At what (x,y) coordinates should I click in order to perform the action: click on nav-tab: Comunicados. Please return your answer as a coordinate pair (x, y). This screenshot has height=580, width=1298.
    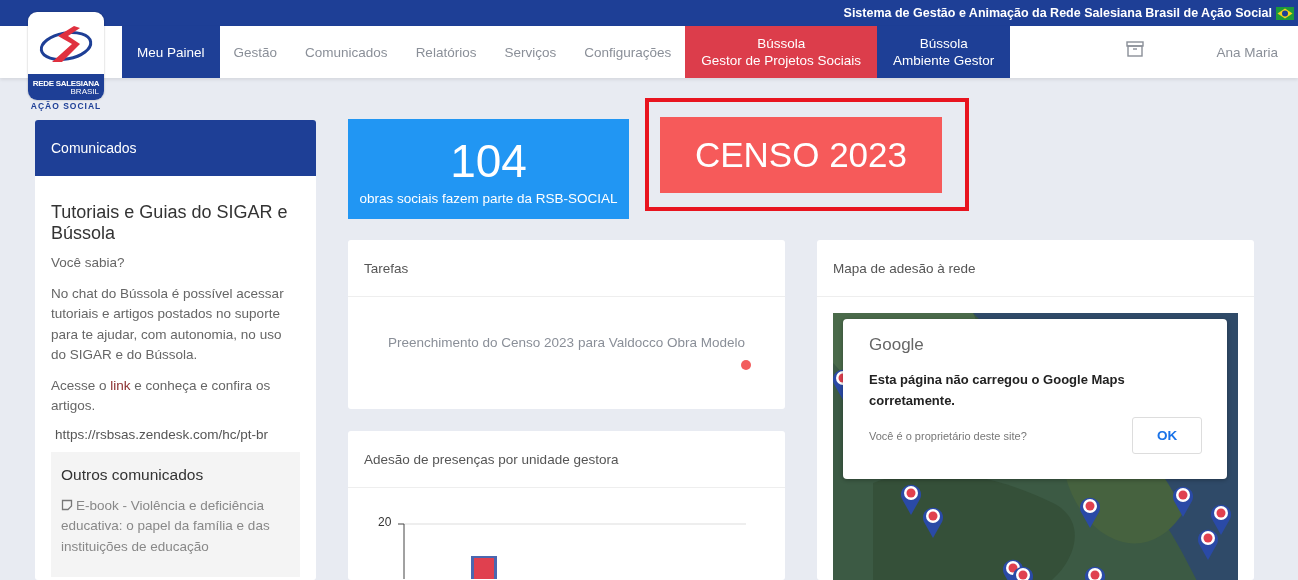
    Looking at the image, I should click on (346, 52).